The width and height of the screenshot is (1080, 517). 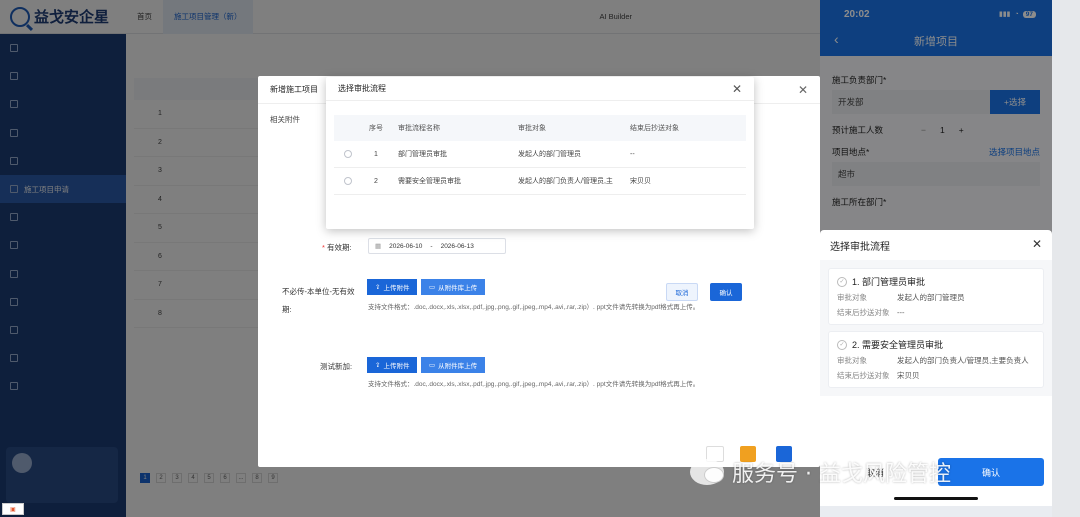 I want to click on background-edge, so click(x=1066, y=258).